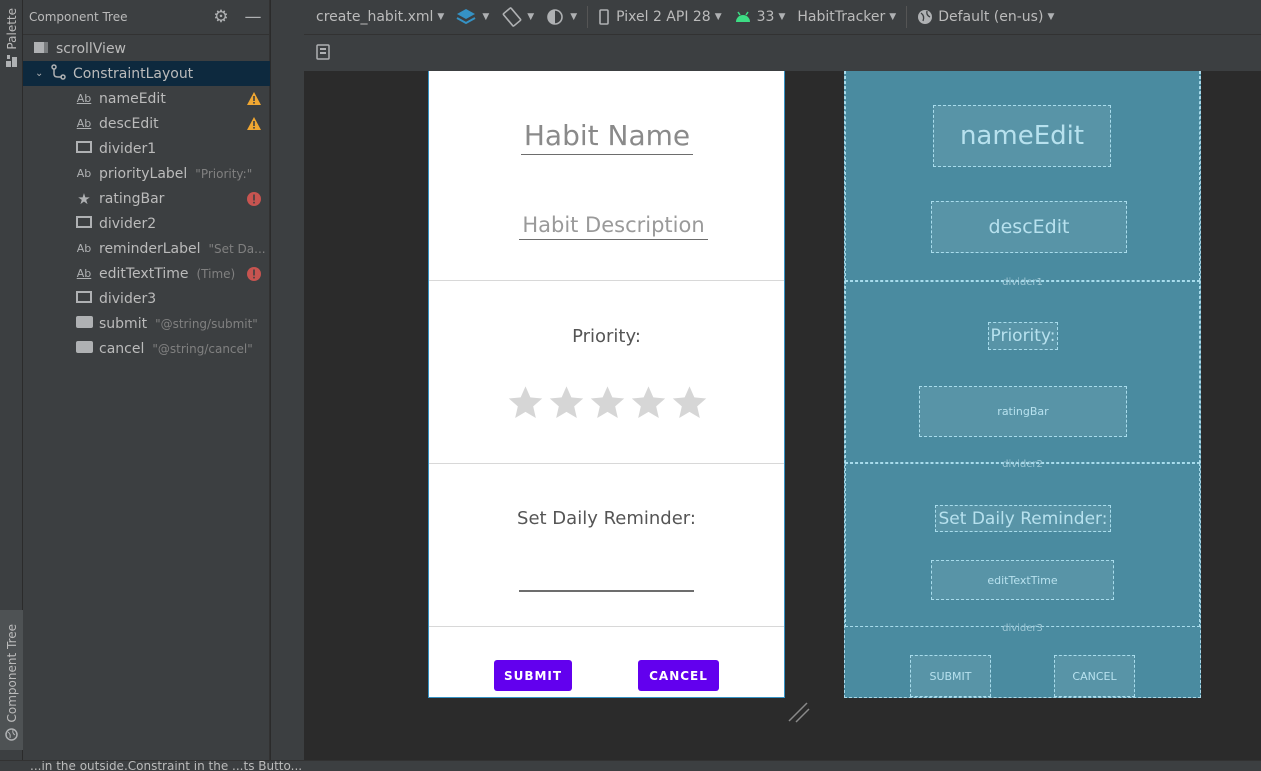 Image resolution: width=1261 pixels, height=771 pixels. I want to click on night-mode-icon, so click(555, 17).